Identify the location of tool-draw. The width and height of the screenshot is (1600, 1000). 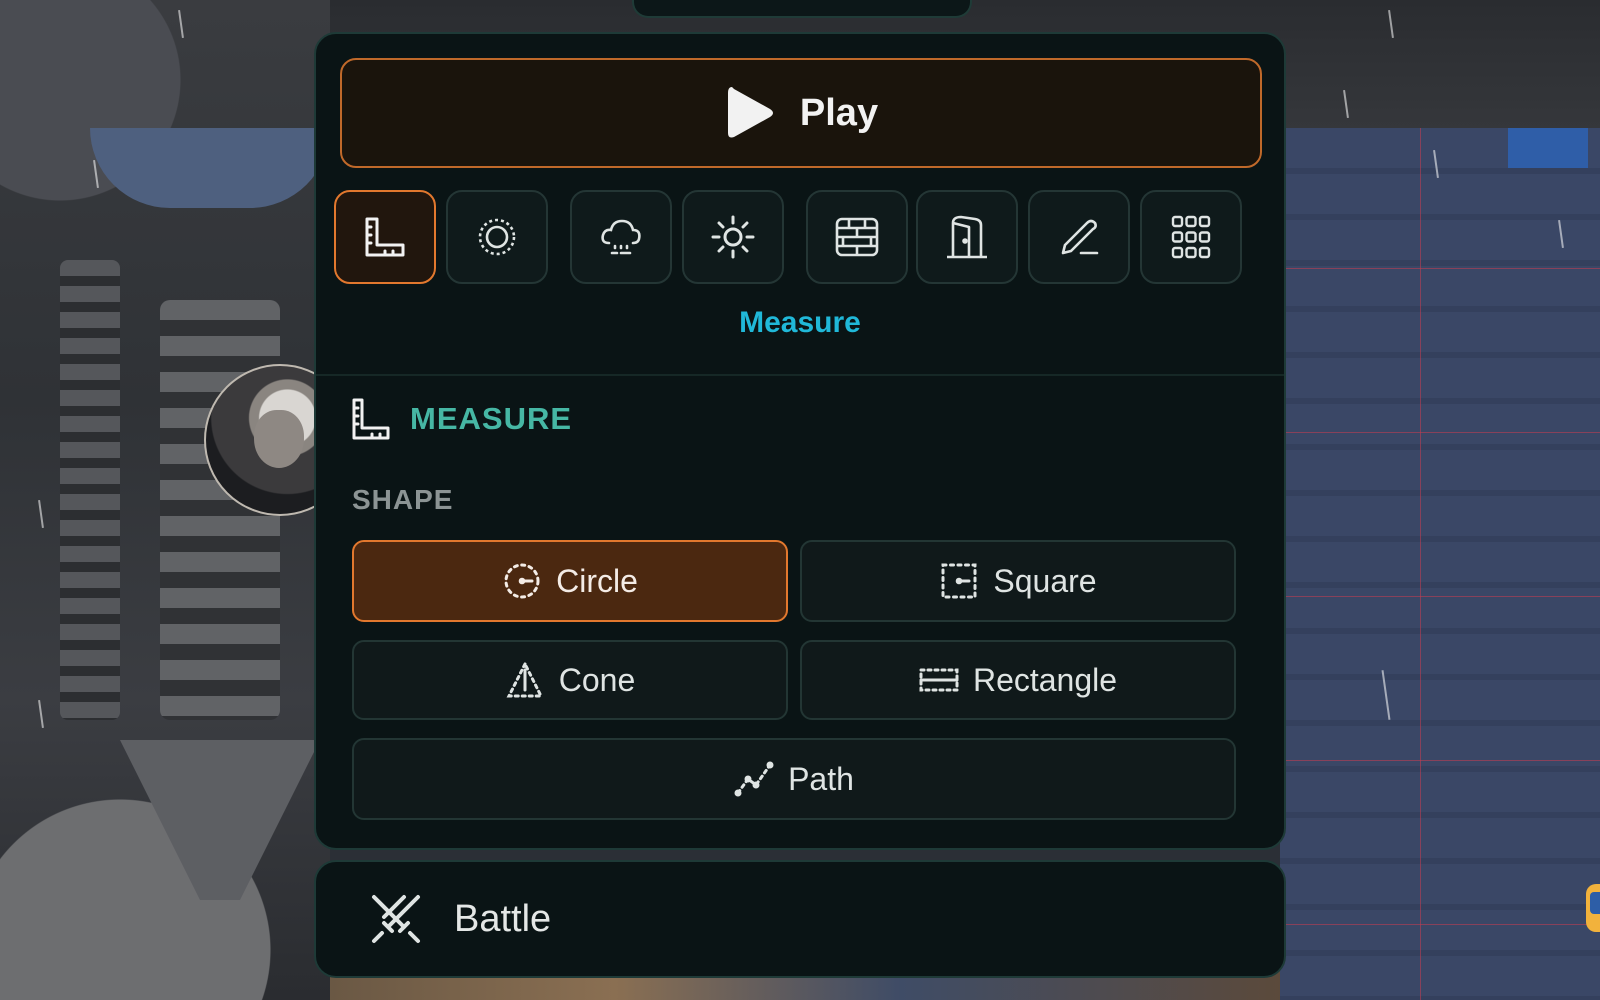
(1079, 237).